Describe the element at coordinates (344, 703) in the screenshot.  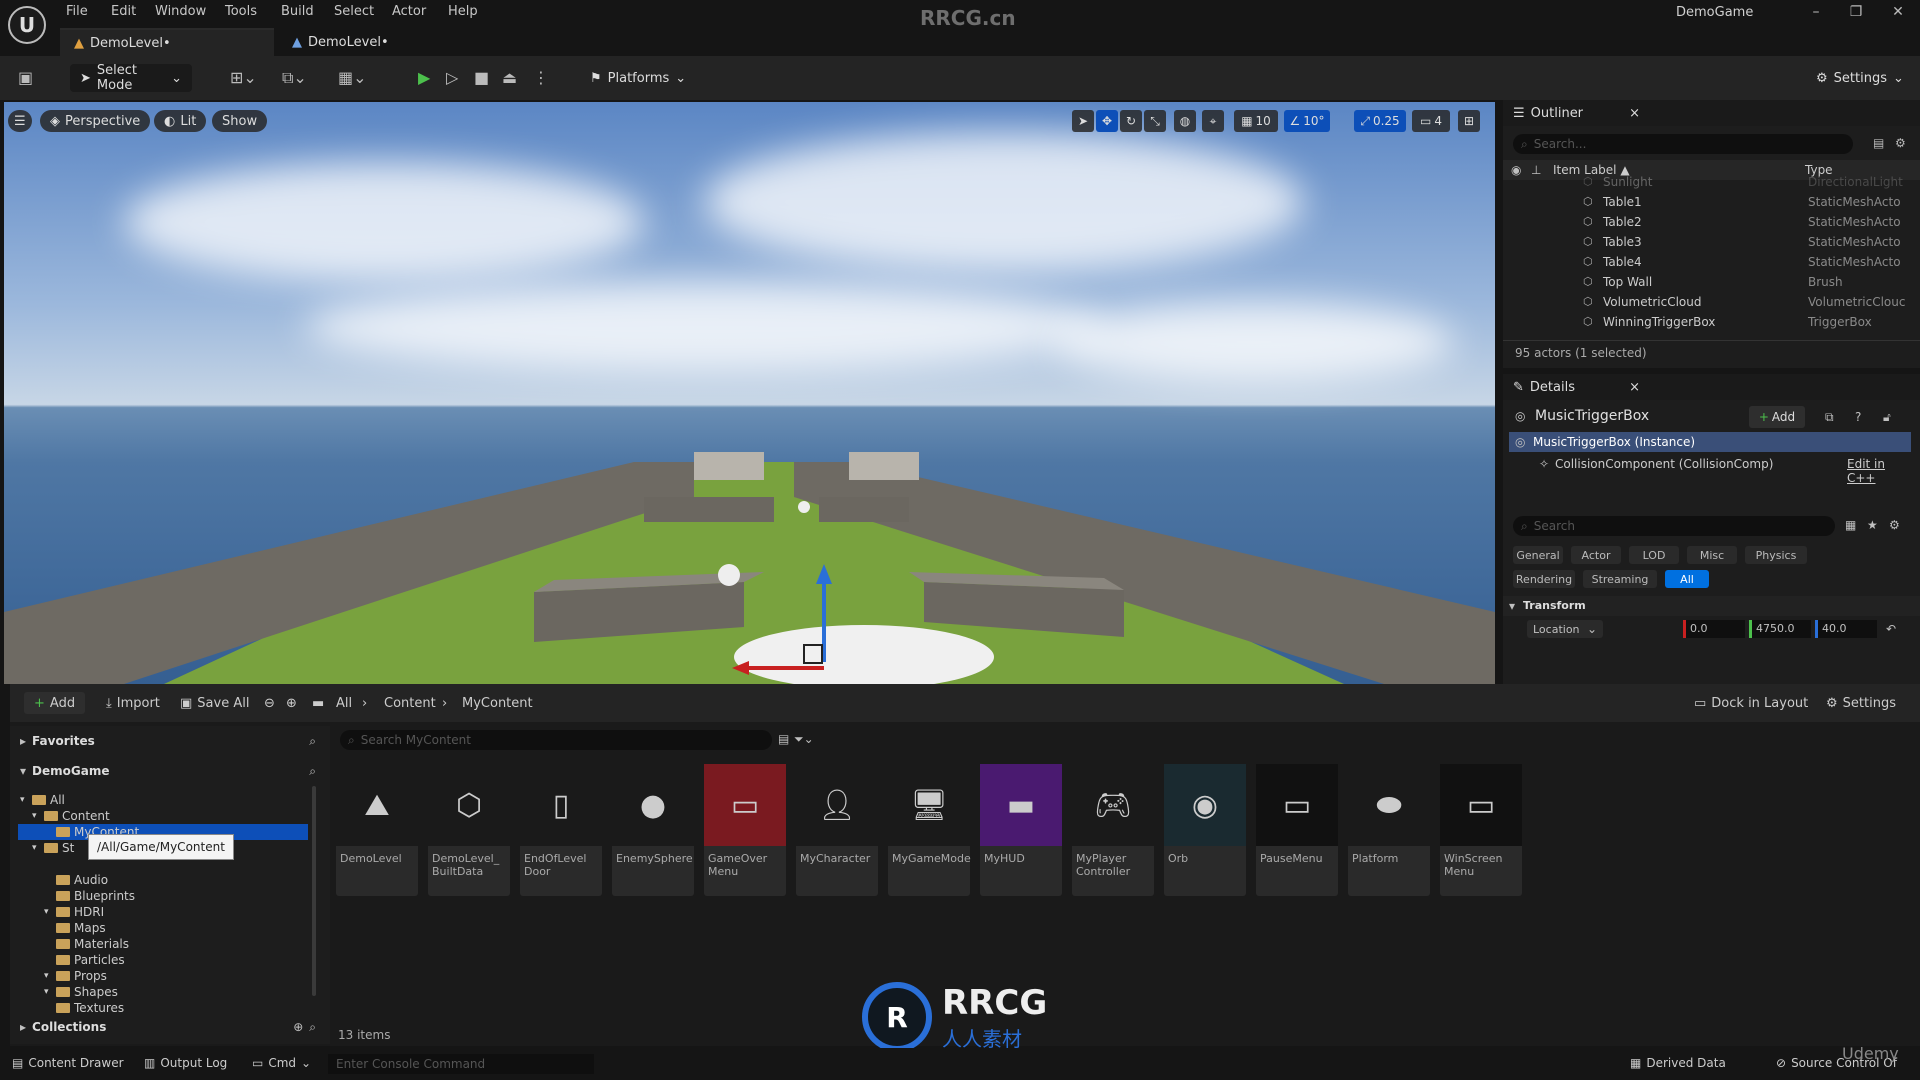
I see `breadcrumb-all: All` at that location.